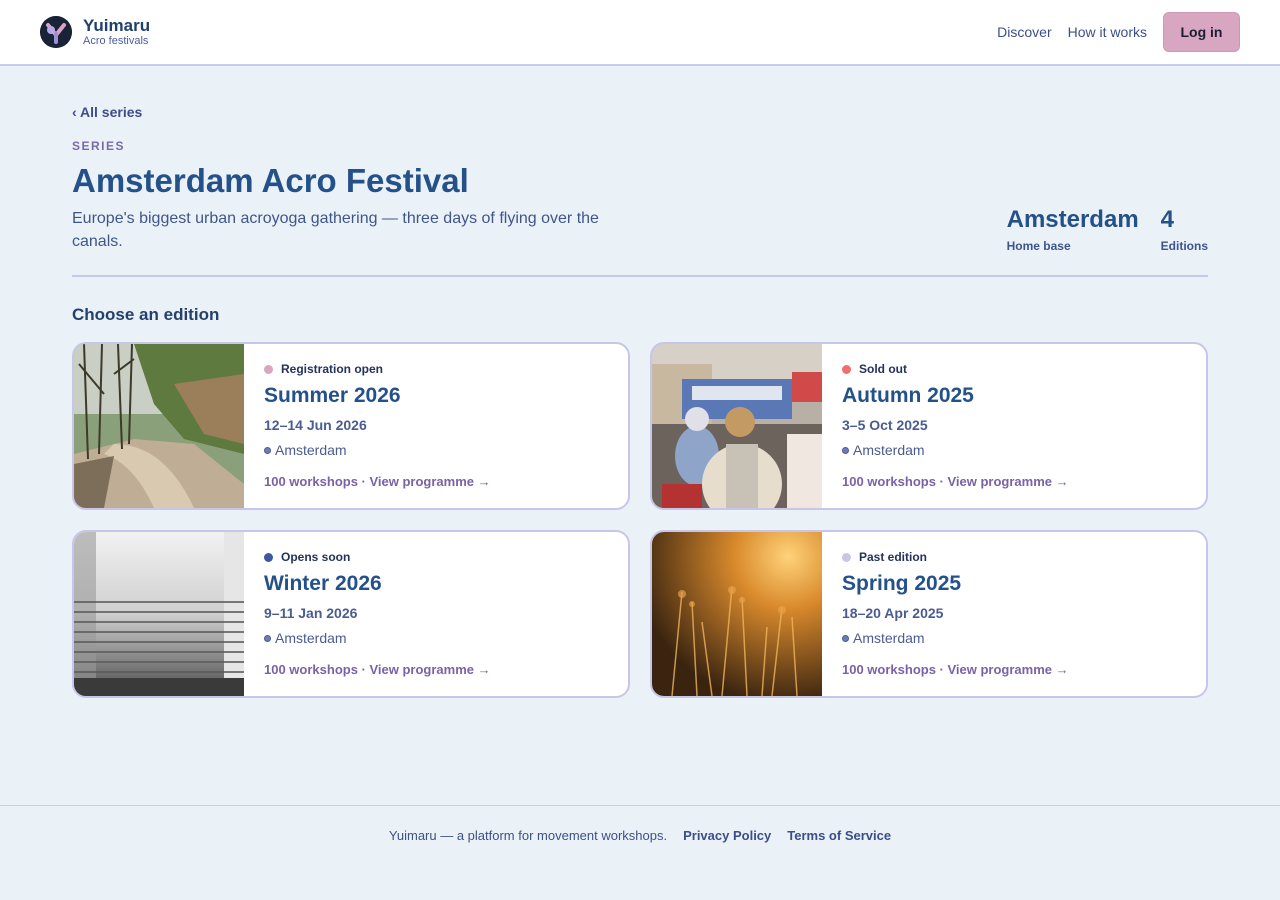  What do you see at coordinates (640, 276) in the screenshot?
I see `section-divider` at bounding box center [640, 276].